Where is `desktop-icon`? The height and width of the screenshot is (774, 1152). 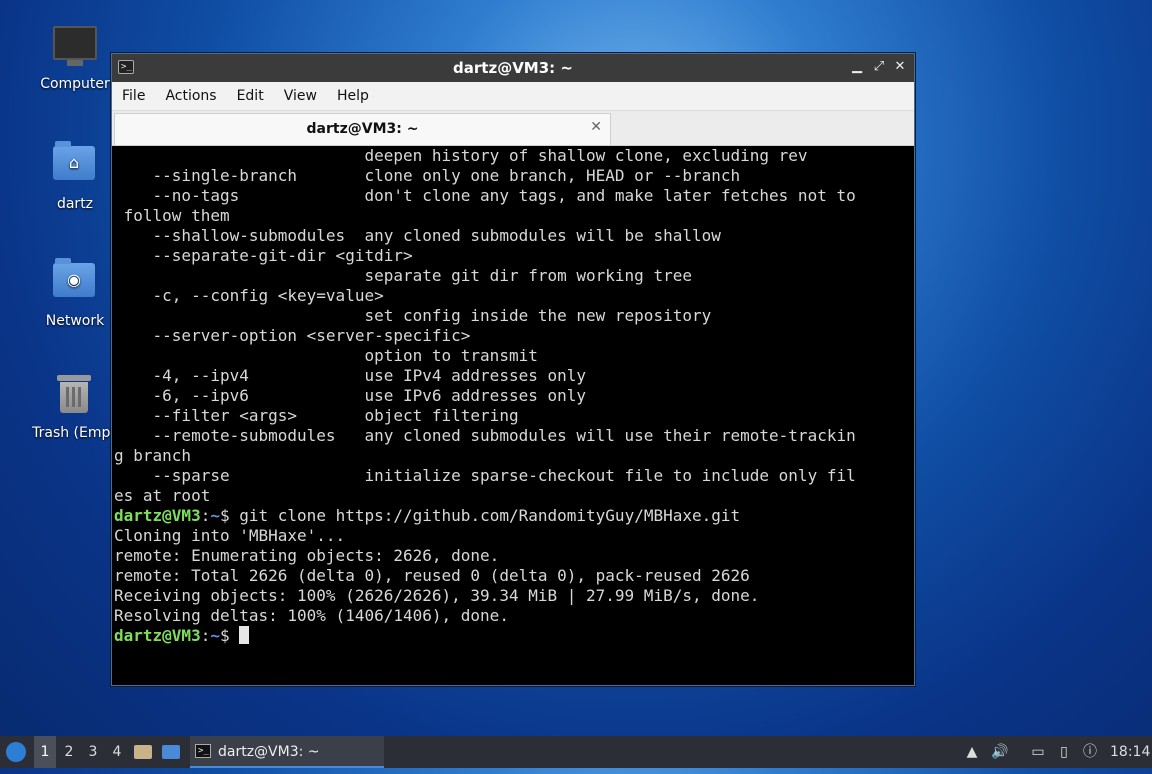 desktop-icon is located at coordinates (171, 752).